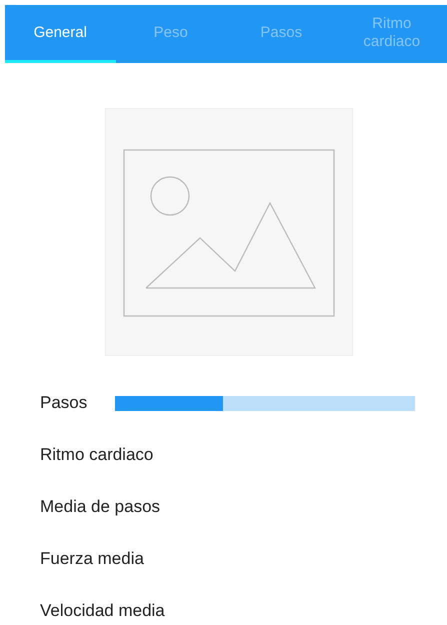  I want to click on tab: Pasos, so click(281, 34).